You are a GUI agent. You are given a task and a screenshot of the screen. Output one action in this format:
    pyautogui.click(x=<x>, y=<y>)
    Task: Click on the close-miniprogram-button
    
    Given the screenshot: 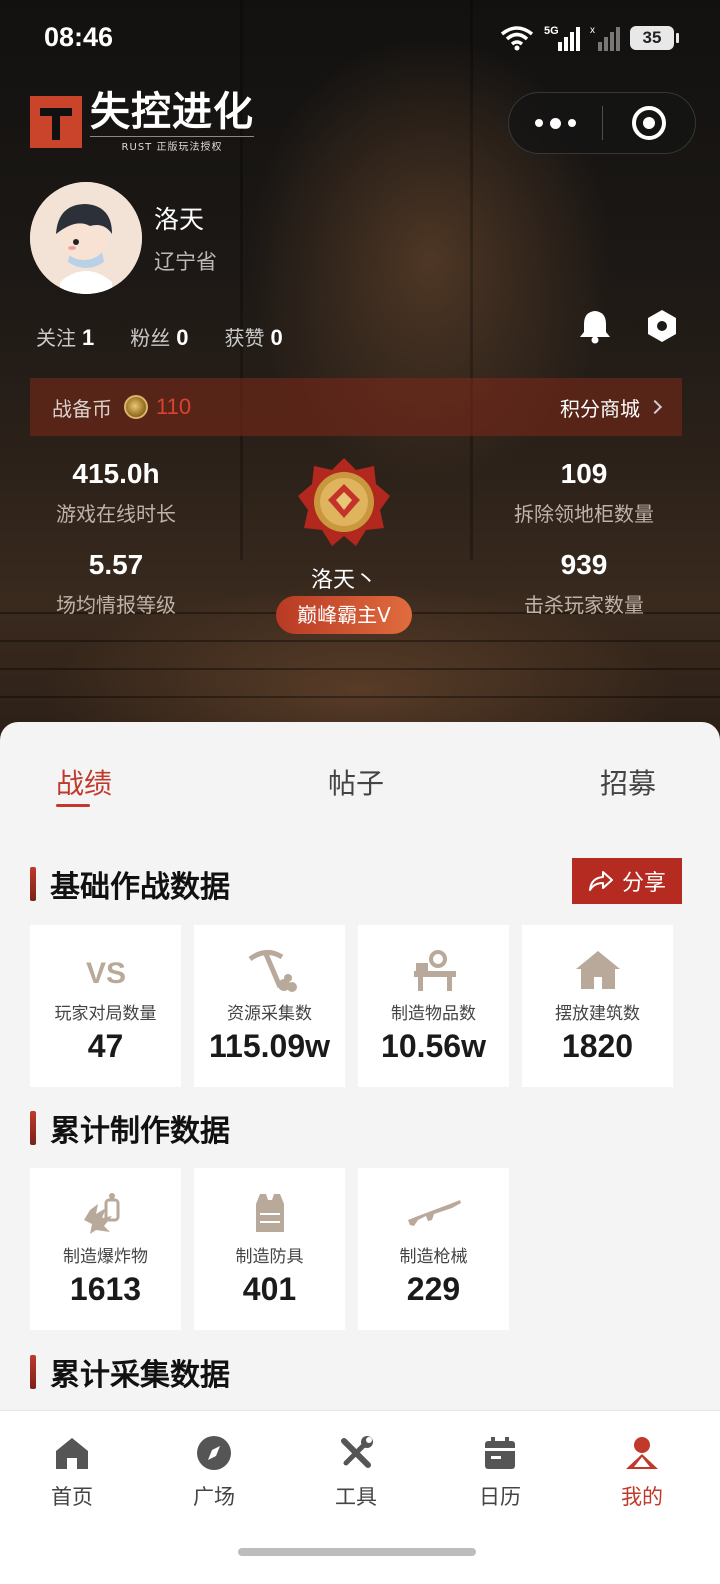 What is the action you would take?
    pyautogui.click(x=649, y=123)
    